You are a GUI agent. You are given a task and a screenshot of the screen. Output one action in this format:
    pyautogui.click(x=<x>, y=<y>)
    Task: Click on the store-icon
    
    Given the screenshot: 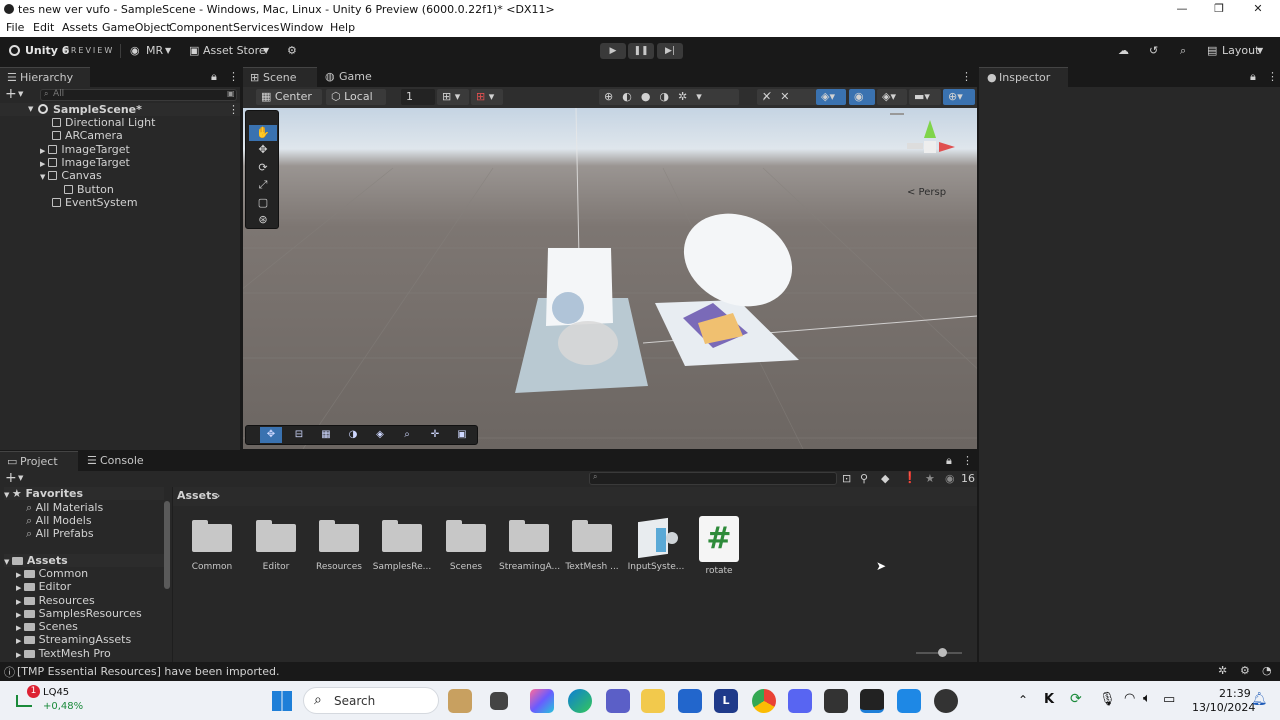 What is the action you would take?
    pyautogui.click(x=690, y=701)
    